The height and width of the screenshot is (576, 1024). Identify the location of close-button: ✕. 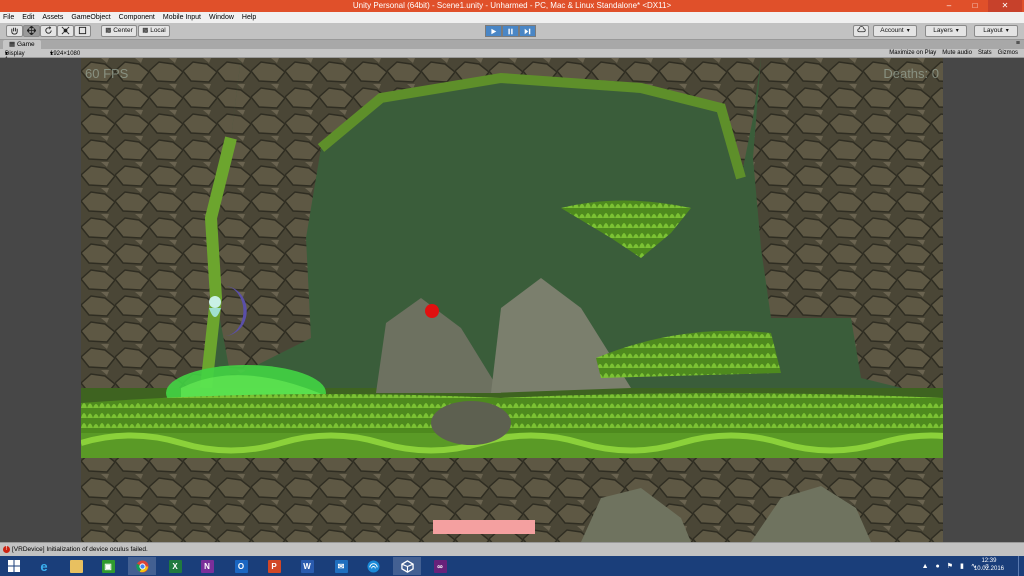
(1005, 6).